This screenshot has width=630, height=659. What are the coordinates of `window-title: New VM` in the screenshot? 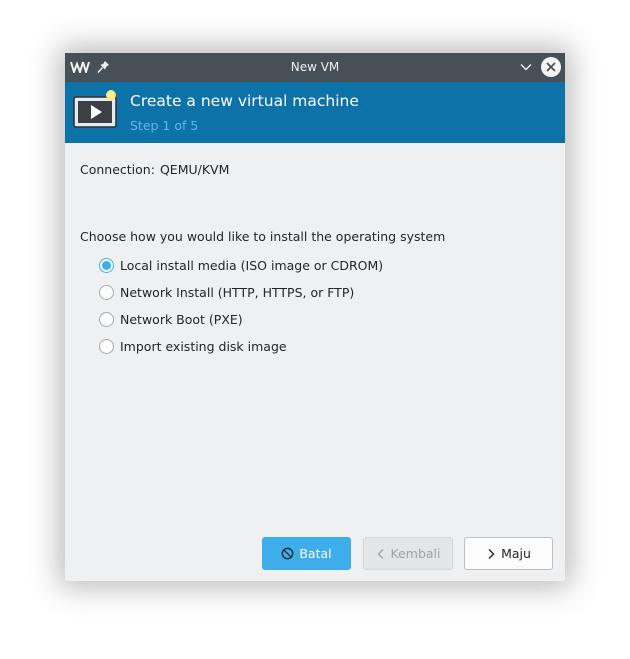 It's located at (315, 67).